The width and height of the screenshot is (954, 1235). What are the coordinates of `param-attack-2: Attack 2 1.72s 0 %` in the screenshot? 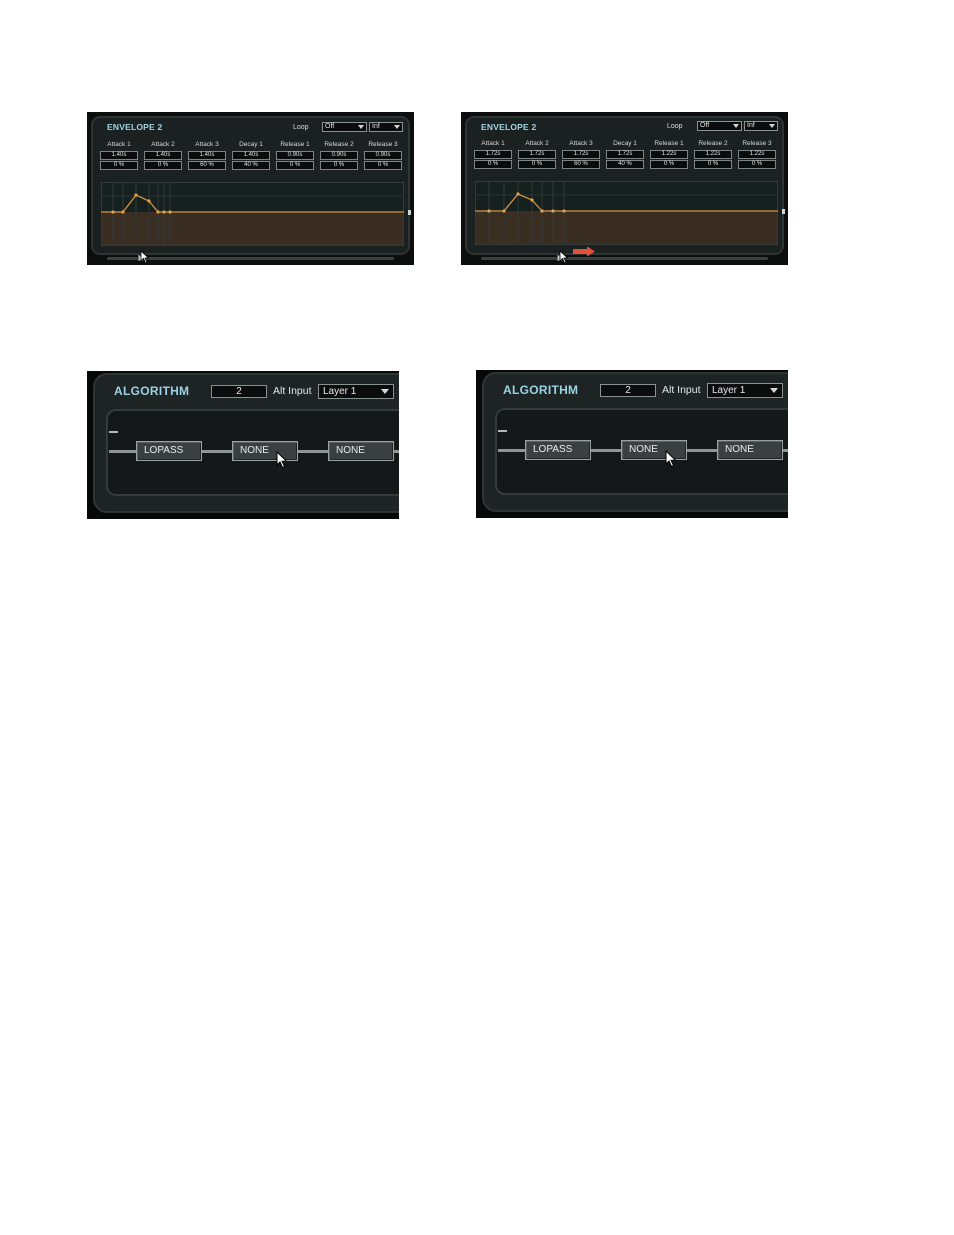 It's located at (537, 154).